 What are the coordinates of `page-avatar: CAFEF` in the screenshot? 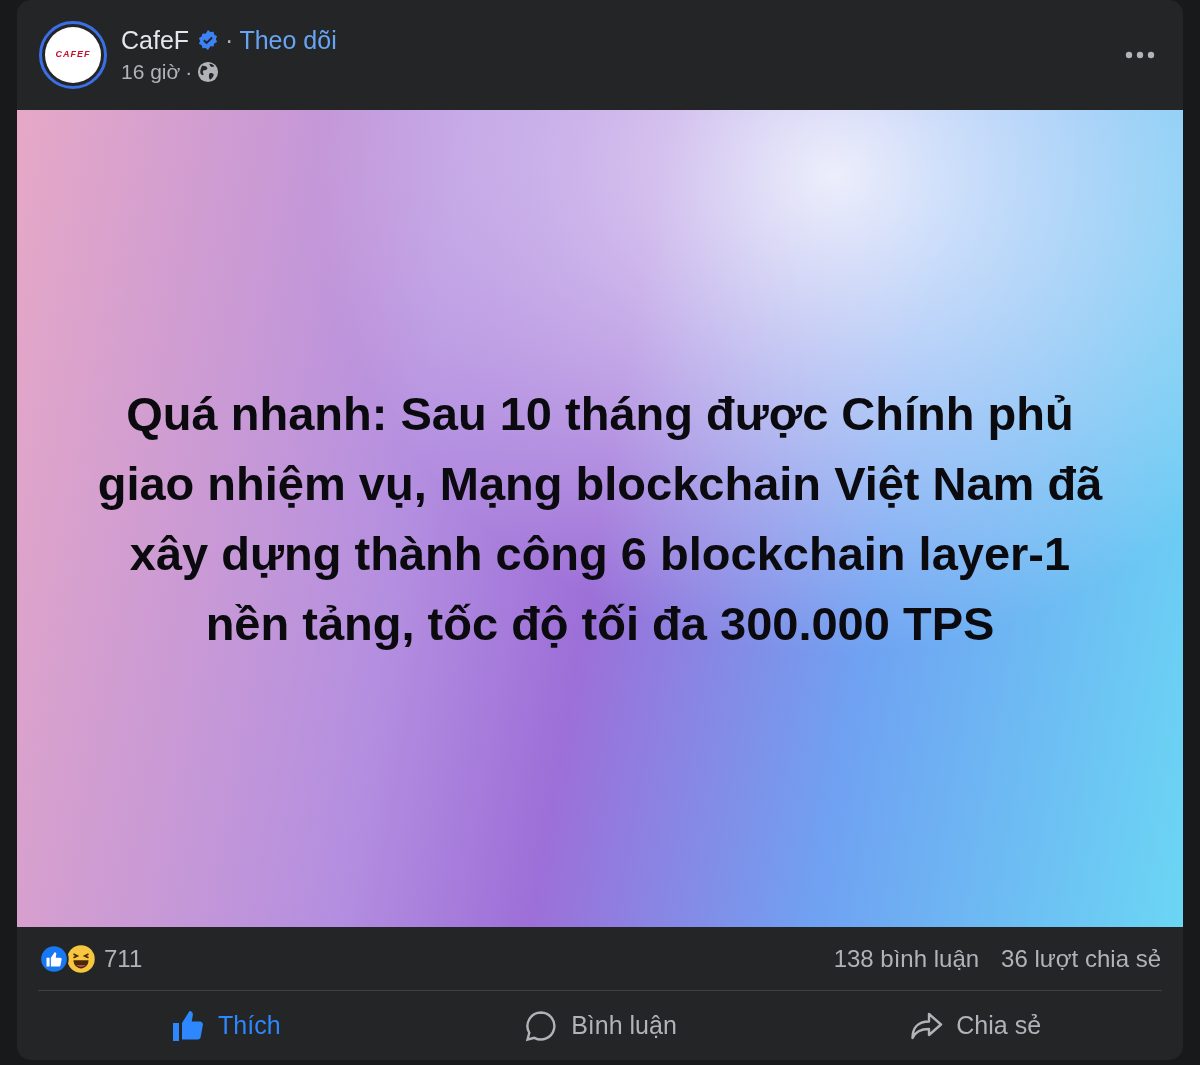 It's located at (73, 55).